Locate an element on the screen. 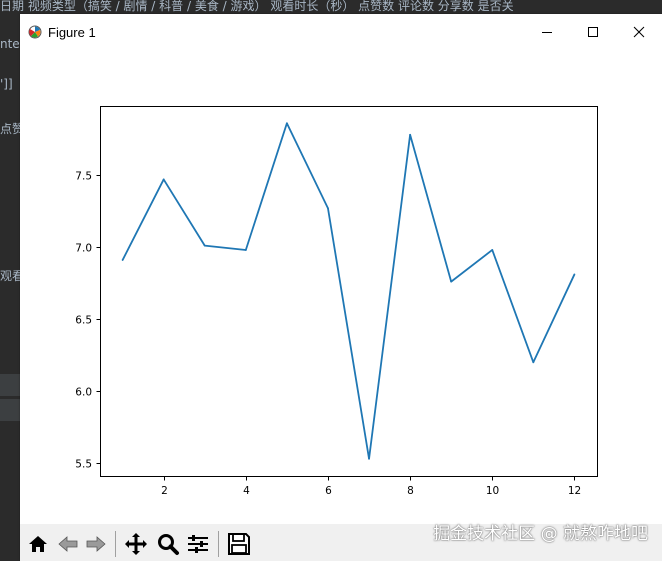 Image resolution: width=662 pixels, height=561 pixels. move-icon is located at coordinates (136, 544).